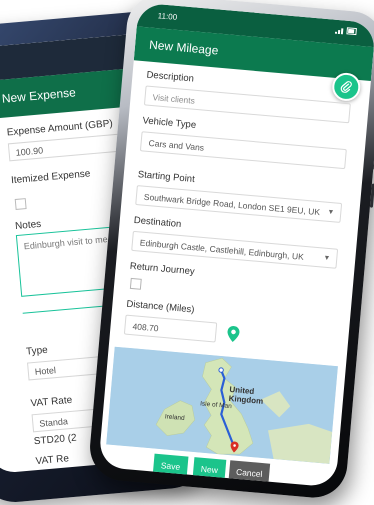 This screenshot has width=374, height=505. Describe the element at coordinates (28, 225) in the screenshot. I see `notes-label: Notes` at that location.